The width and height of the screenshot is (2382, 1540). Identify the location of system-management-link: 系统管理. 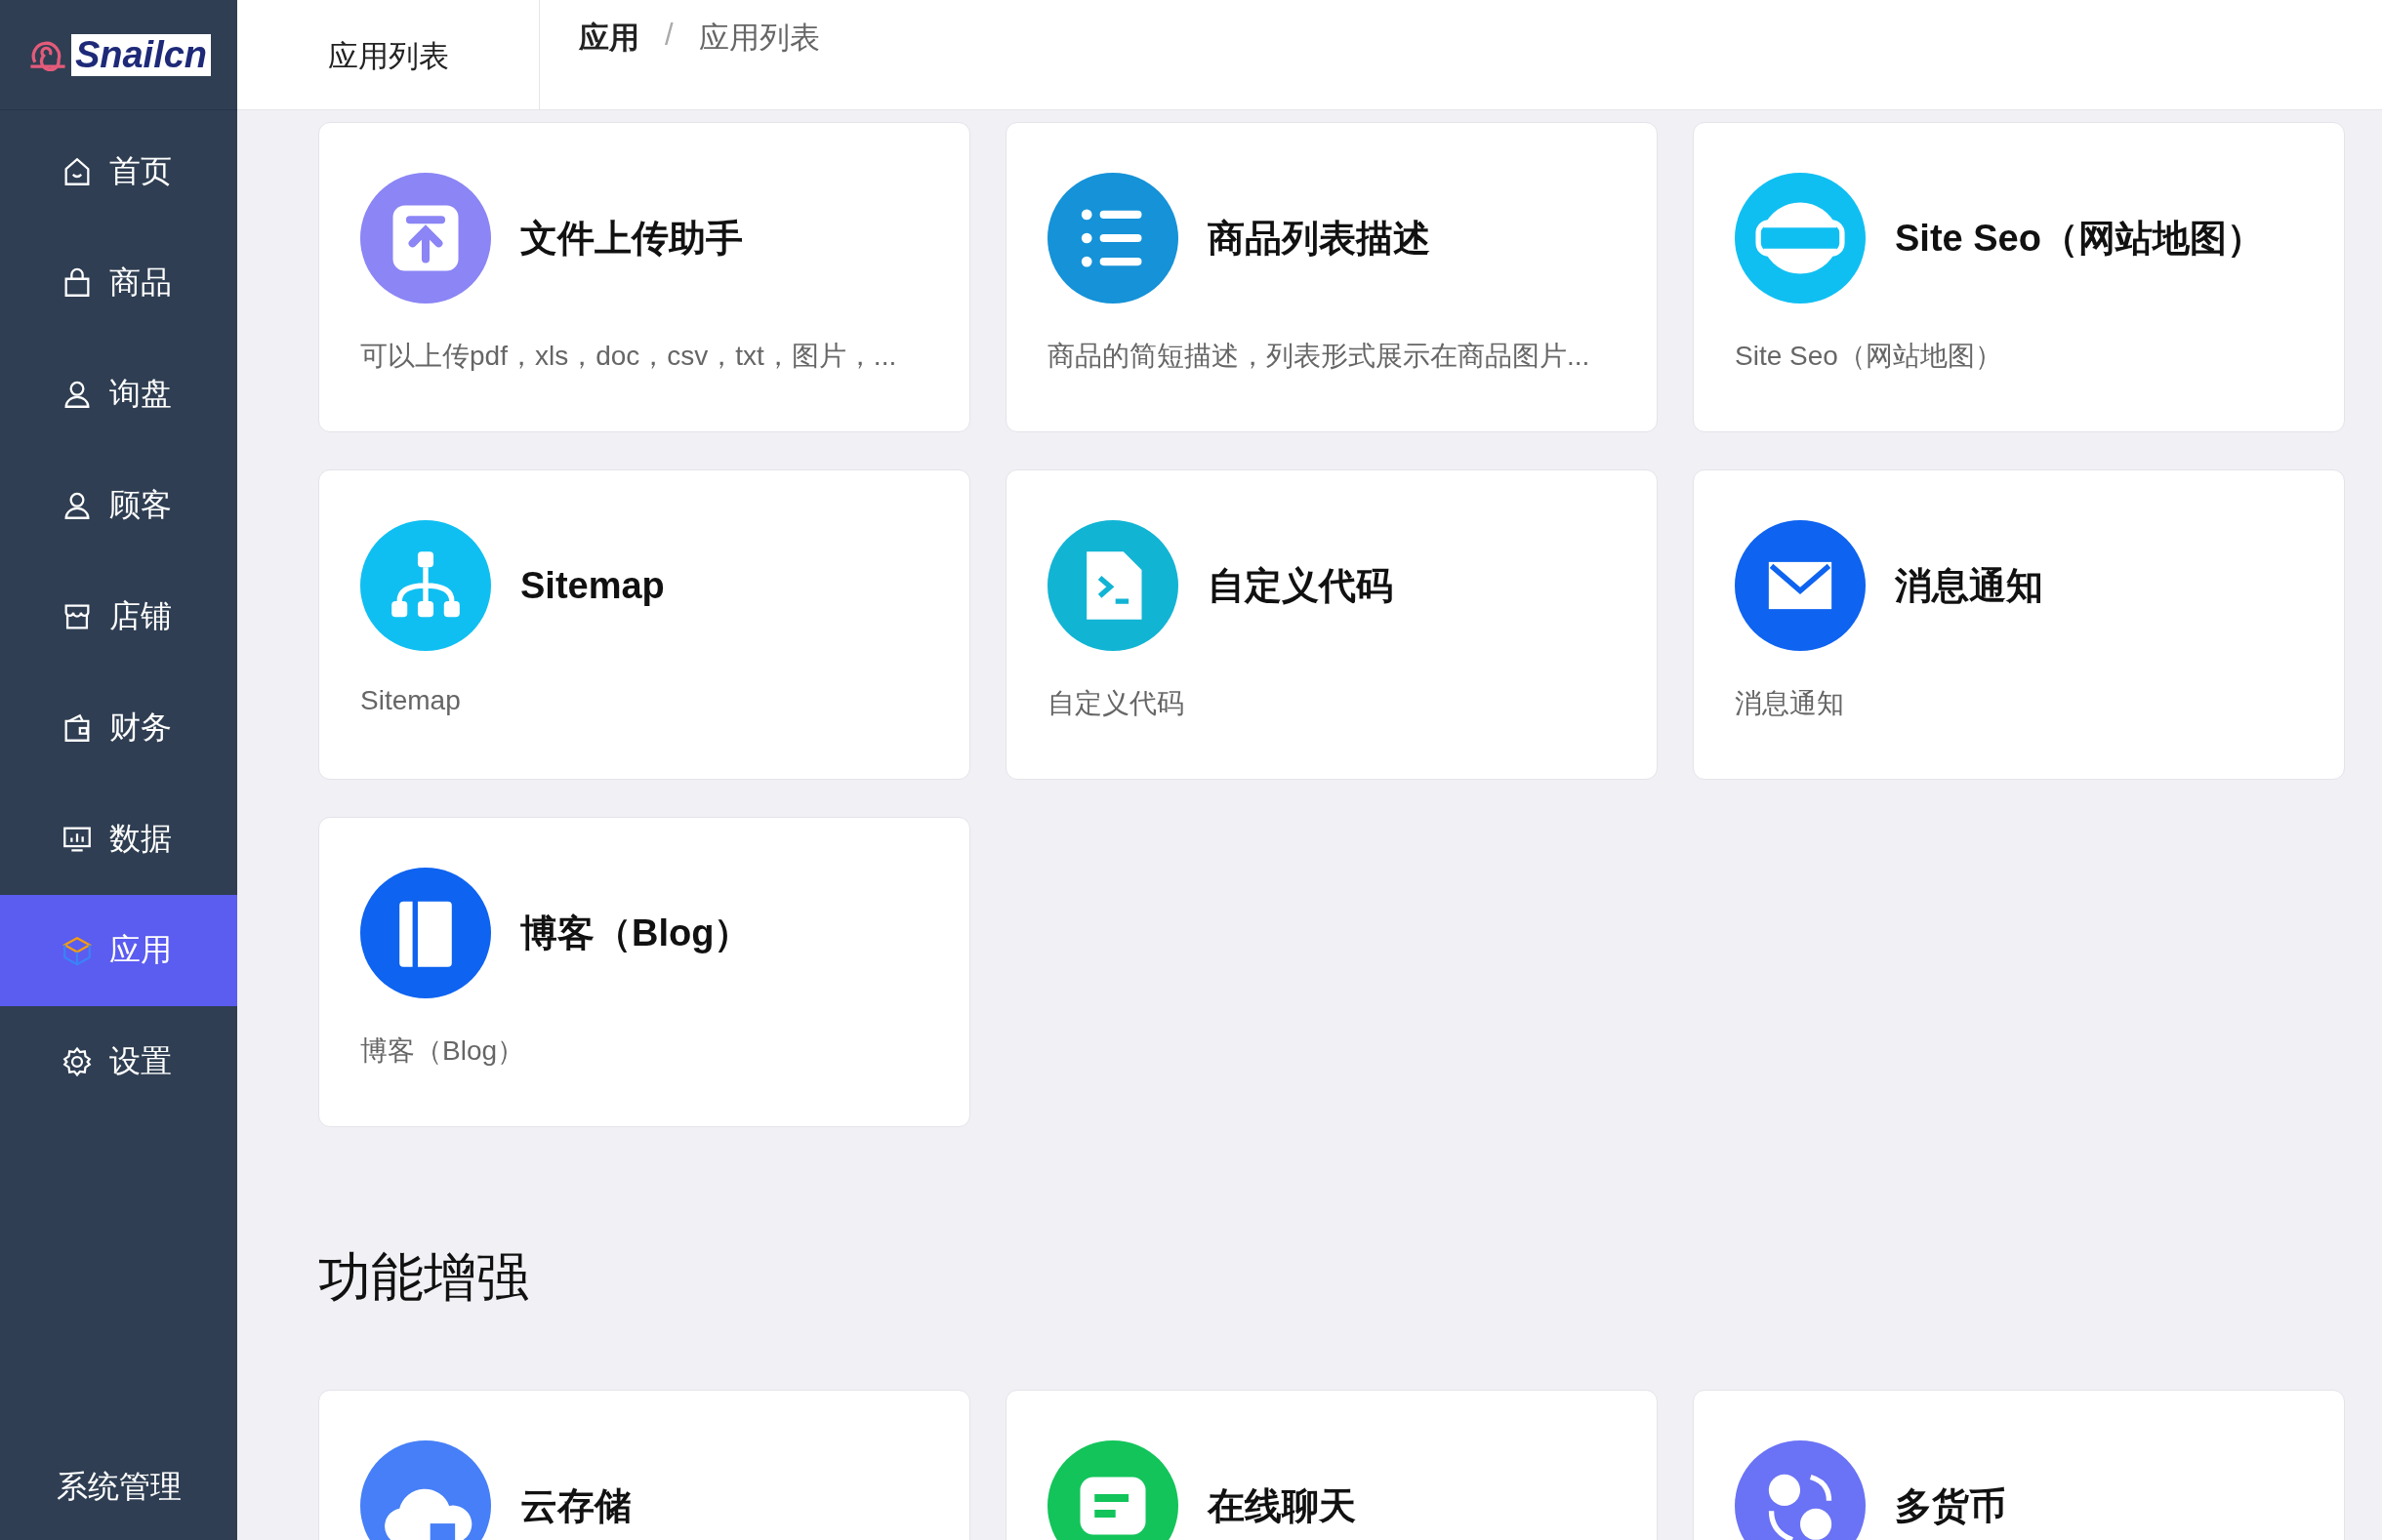
(118, 1487).